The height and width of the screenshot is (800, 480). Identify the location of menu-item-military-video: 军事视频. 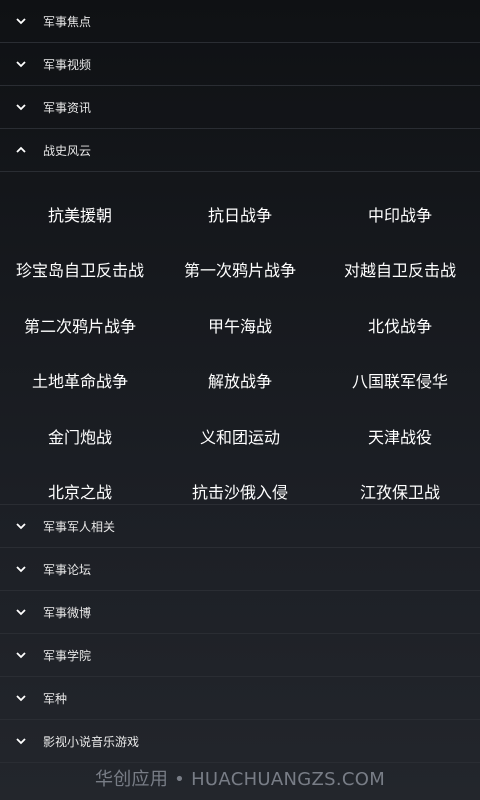
(240, 64).